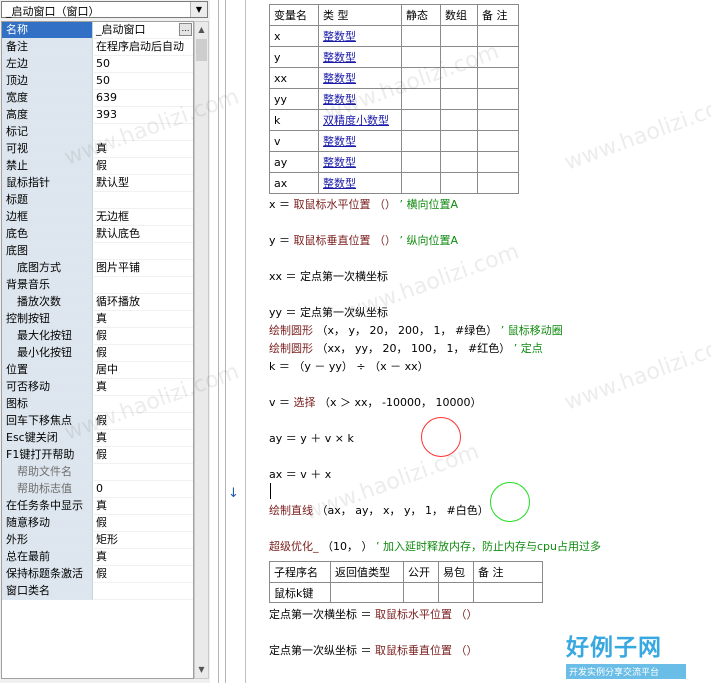 This screenshot has height=683, width=711. I want to click on variable-row: ax 整数型, so click(394, 183).